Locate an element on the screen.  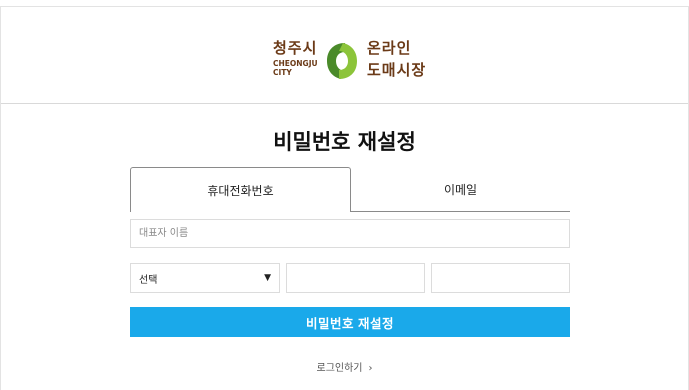
representative-name-input is located at coordinates (350, 233).